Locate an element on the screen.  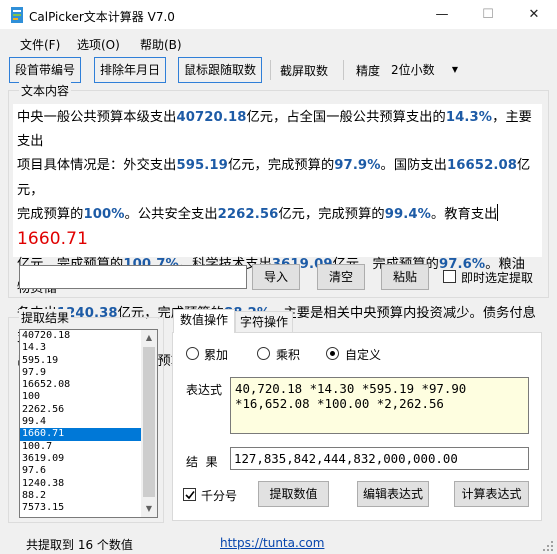
number-token: 595.19 is located at coordinates (202, 166).